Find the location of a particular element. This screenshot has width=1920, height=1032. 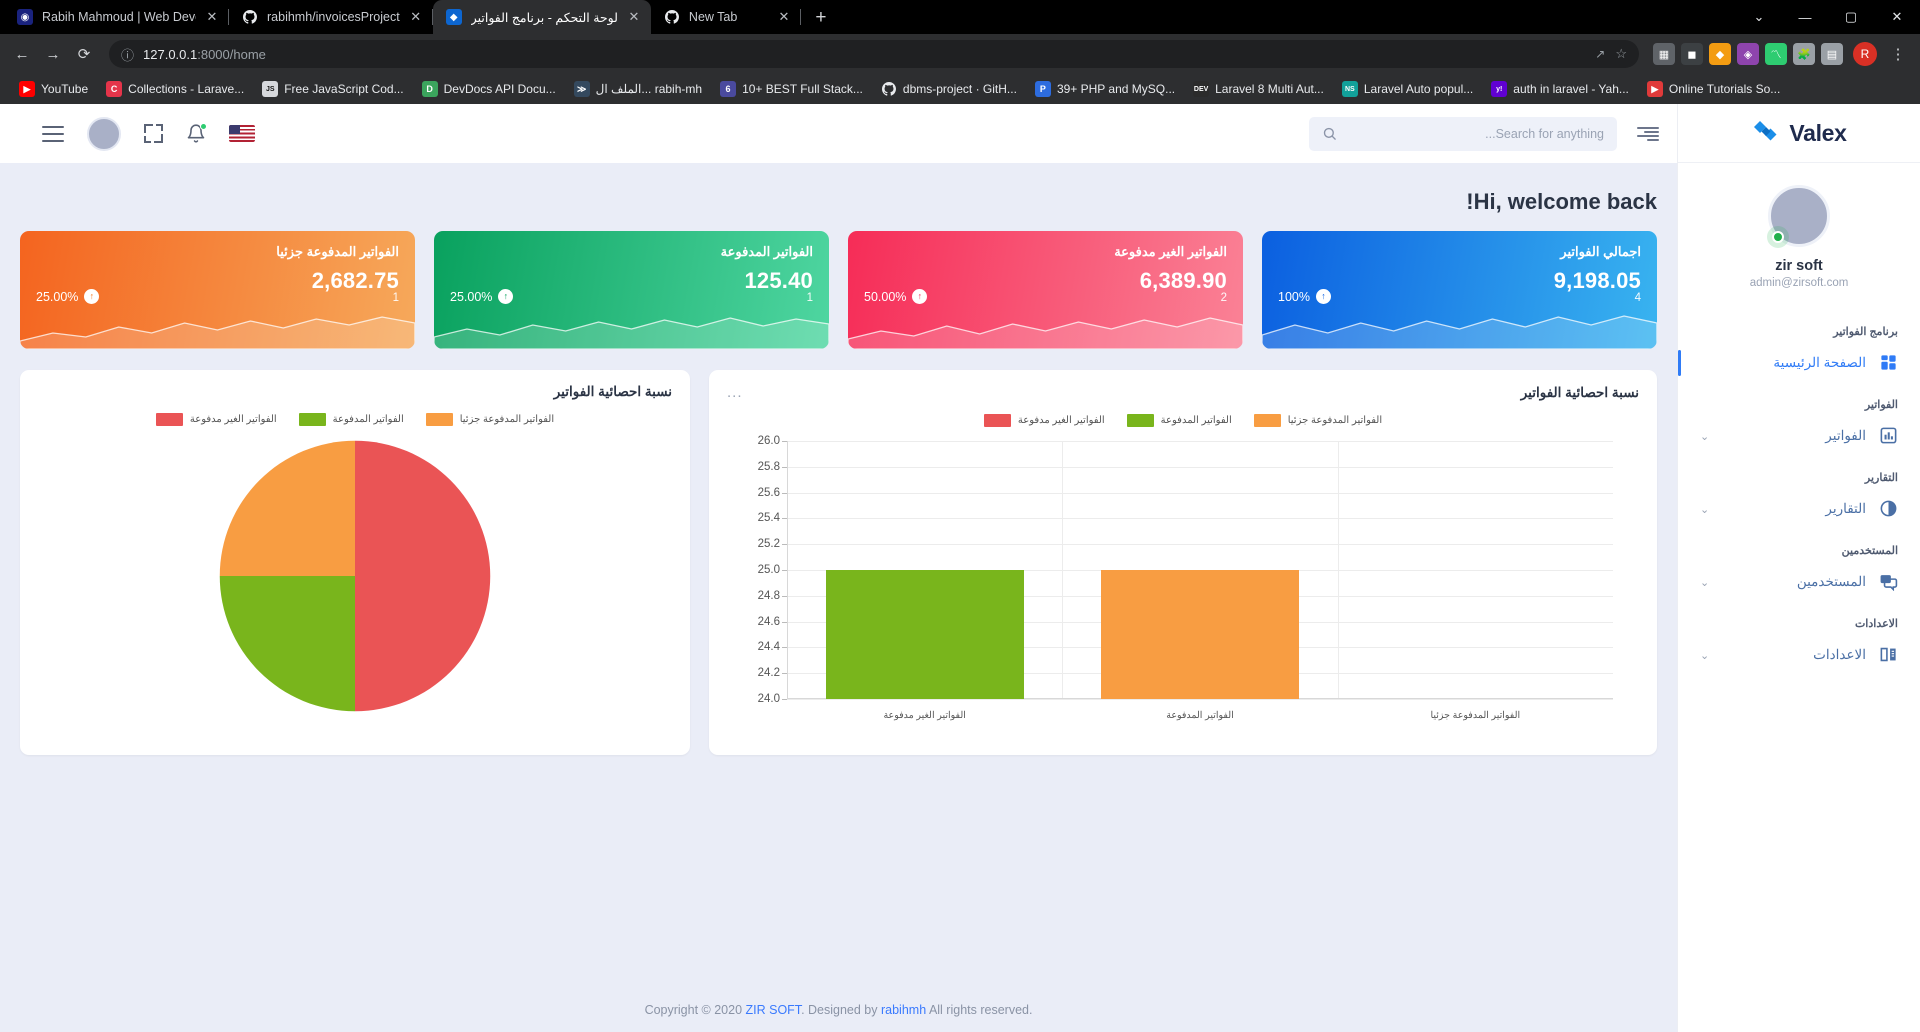

extension-chart-icon: 〽 is located at coordinates (1776, 54).